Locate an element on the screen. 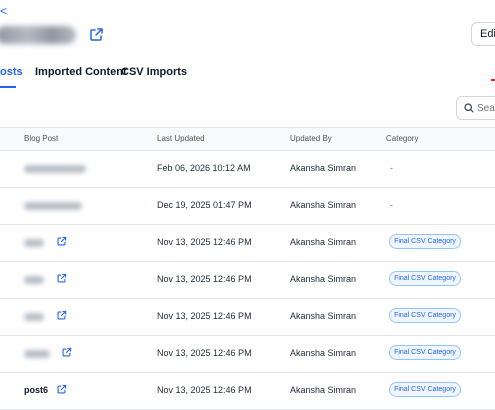  column-header-updated-by: Updated By is located at coordinates (311, 138).